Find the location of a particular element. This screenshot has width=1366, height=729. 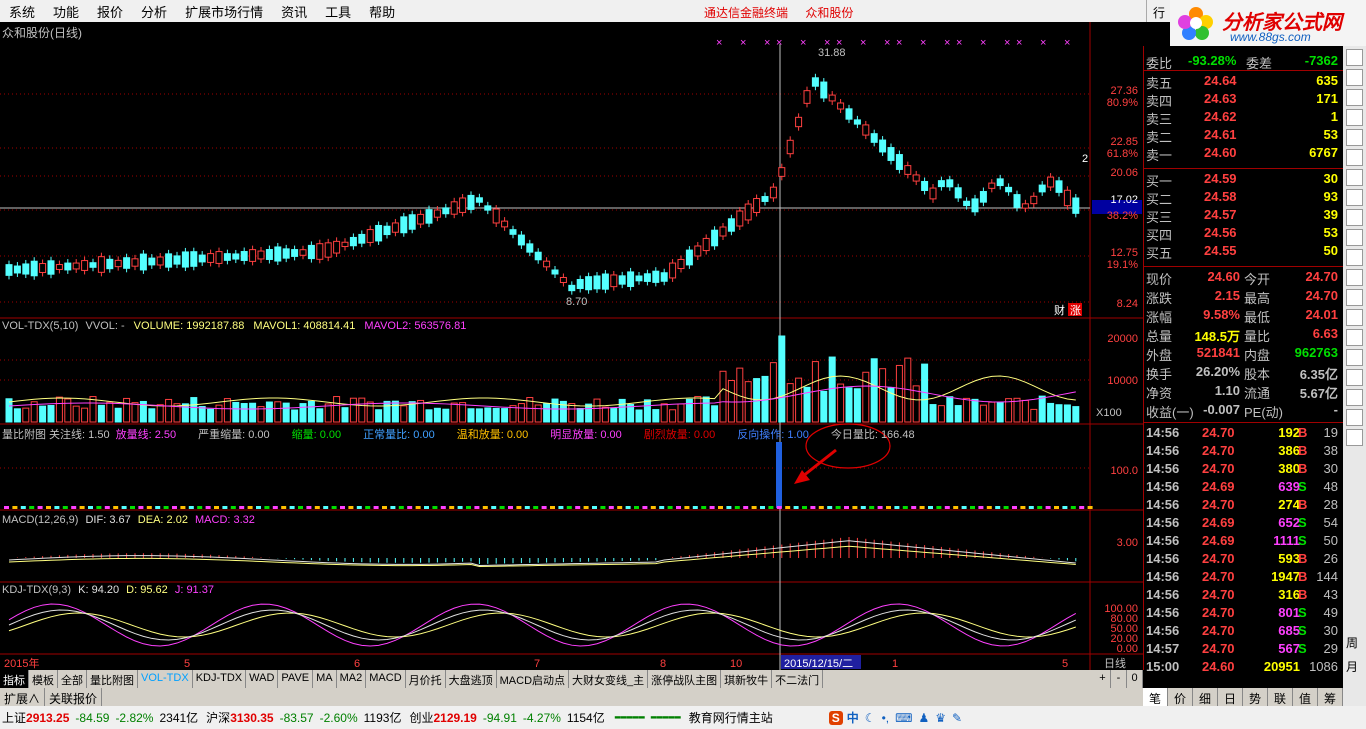

indicator-tab: 琪新牧牛 is located at coordinates (747, 679).